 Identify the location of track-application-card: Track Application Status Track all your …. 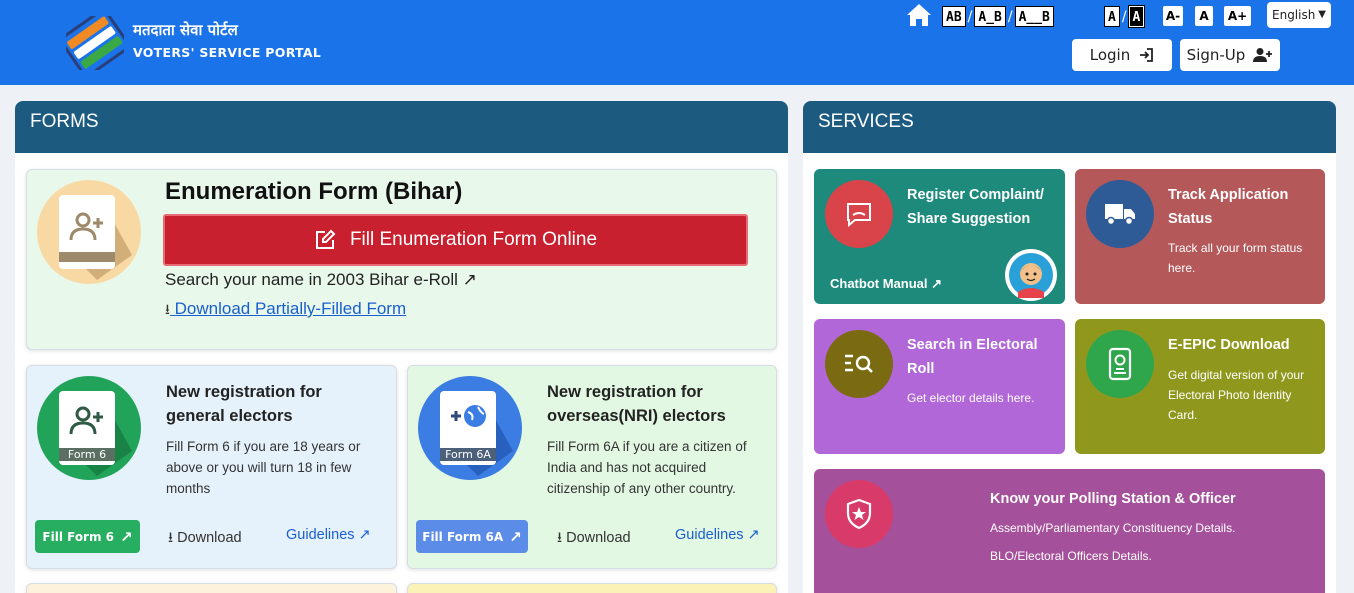
(1200, 236).